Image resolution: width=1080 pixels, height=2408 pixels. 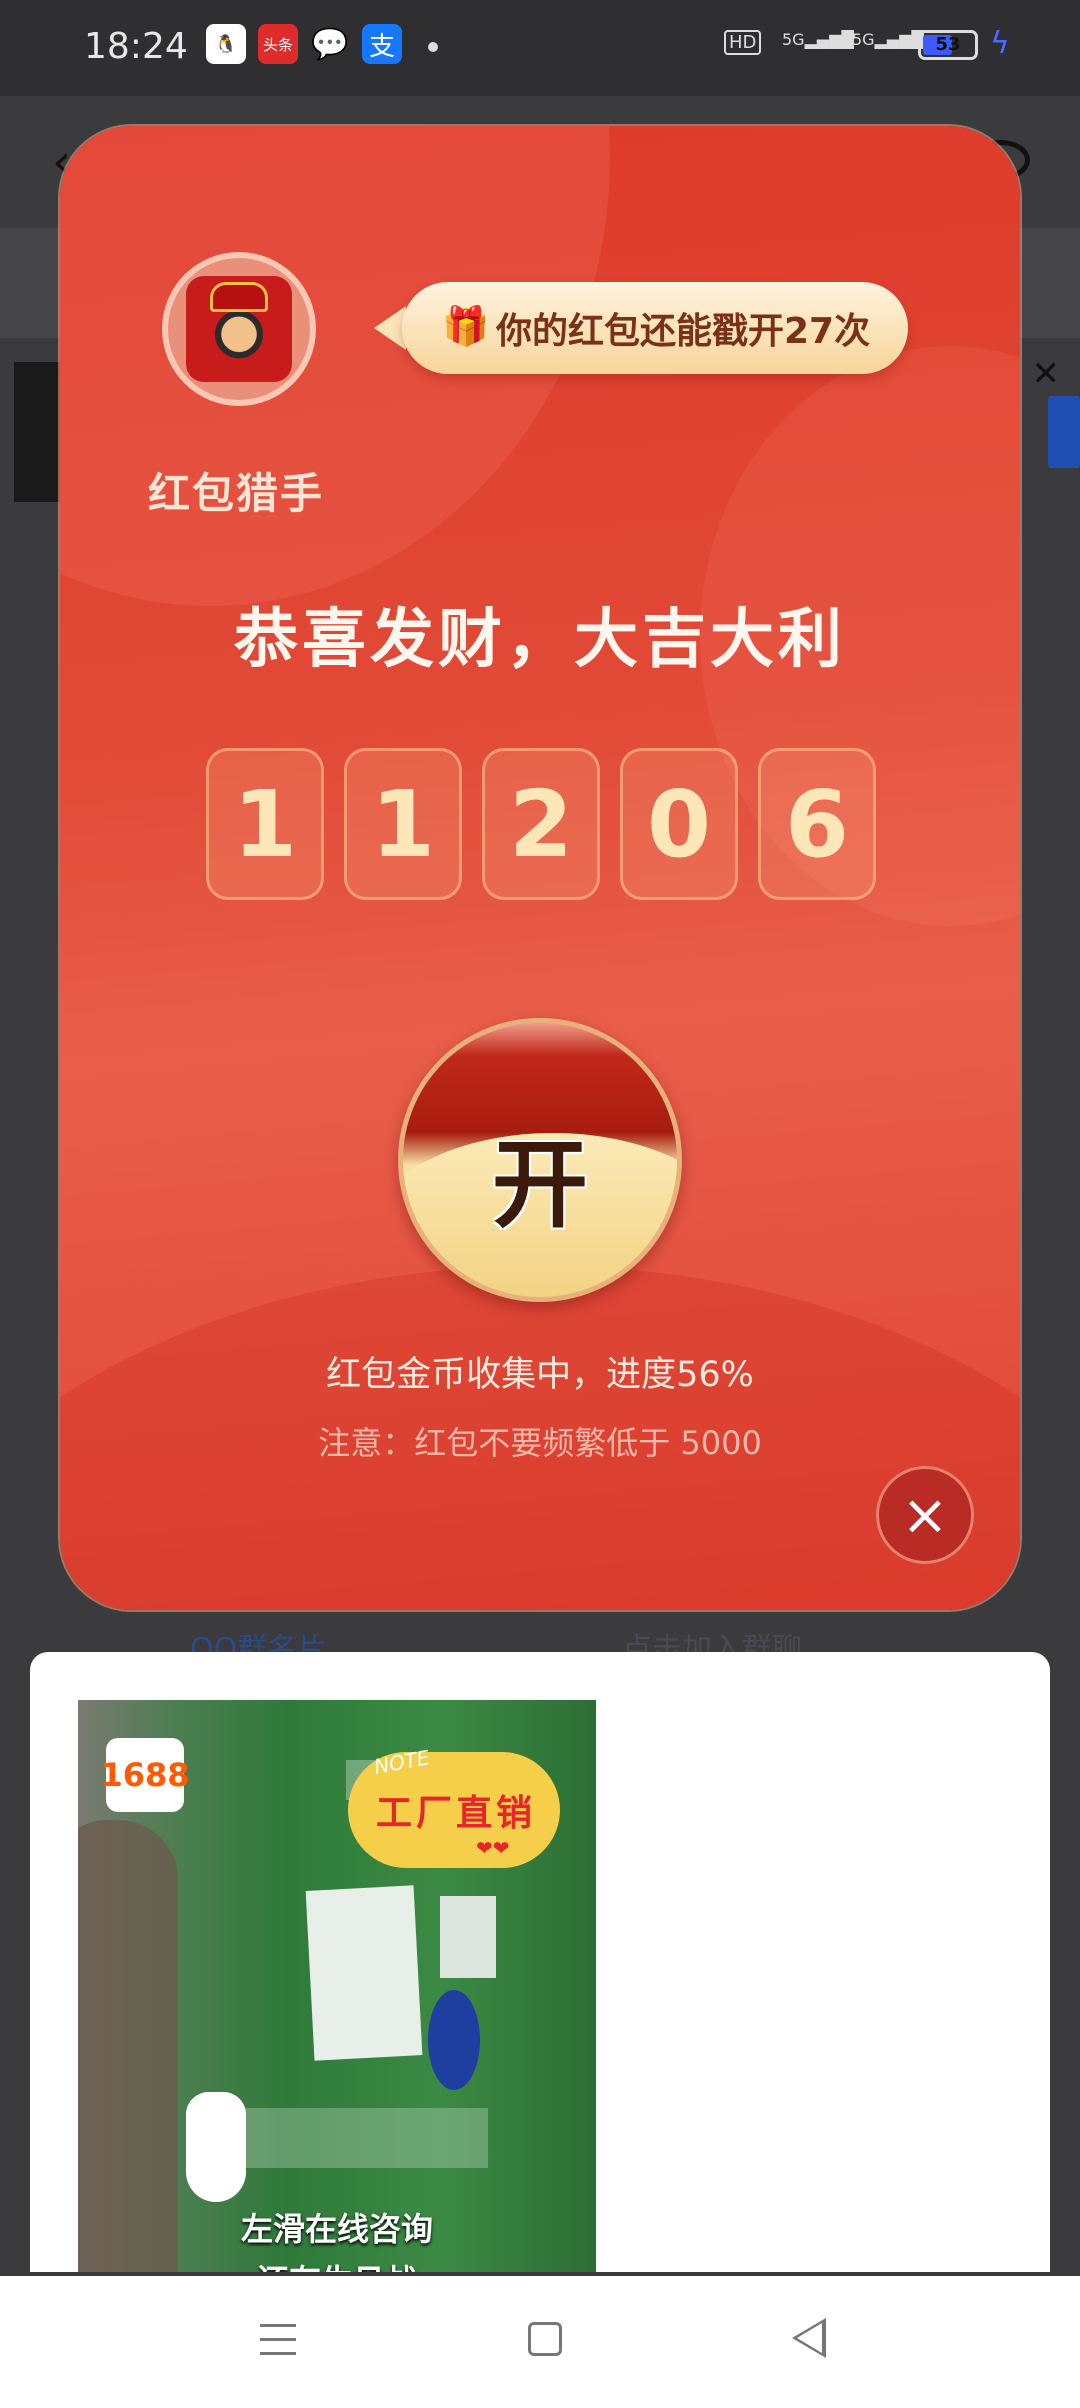 I want to click on god-of-wealth-image, so click(x=239, y=329).